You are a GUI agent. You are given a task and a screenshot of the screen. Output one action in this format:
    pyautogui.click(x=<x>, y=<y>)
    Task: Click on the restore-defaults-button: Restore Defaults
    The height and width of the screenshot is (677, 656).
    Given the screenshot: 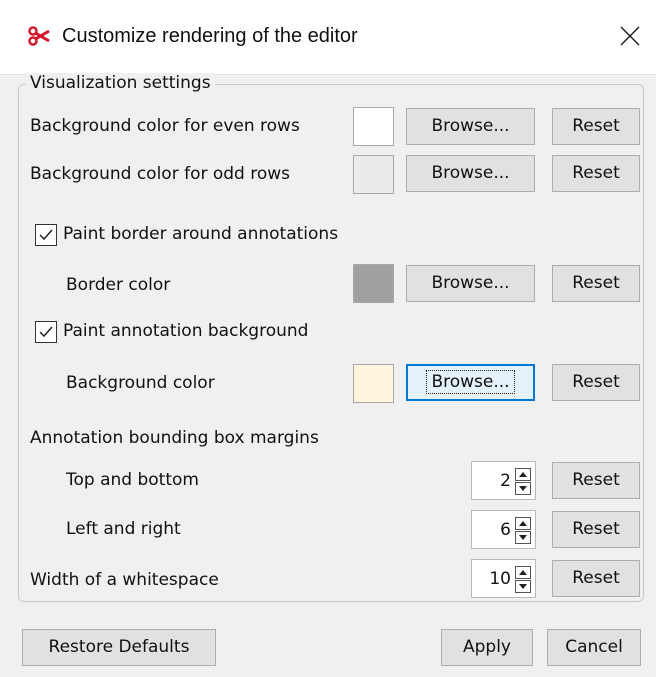 What is the action you would take?
    pyautogui.click(x=119, y=647)
    